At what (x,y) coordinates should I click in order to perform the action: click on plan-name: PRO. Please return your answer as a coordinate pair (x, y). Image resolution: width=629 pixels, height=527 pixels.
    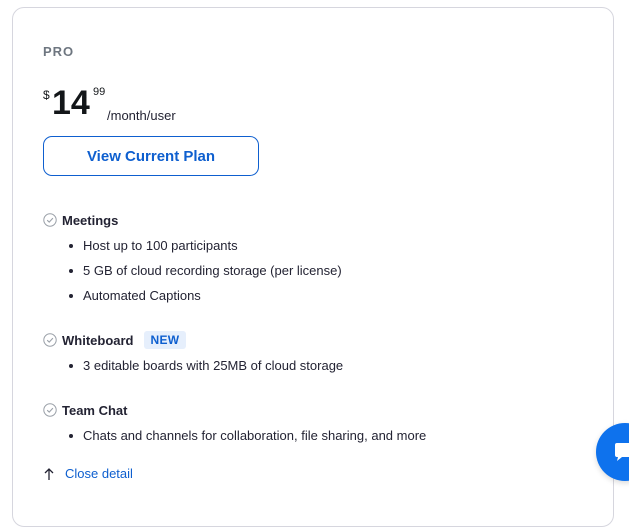
    Looking at the image, I should click on (59, 51).